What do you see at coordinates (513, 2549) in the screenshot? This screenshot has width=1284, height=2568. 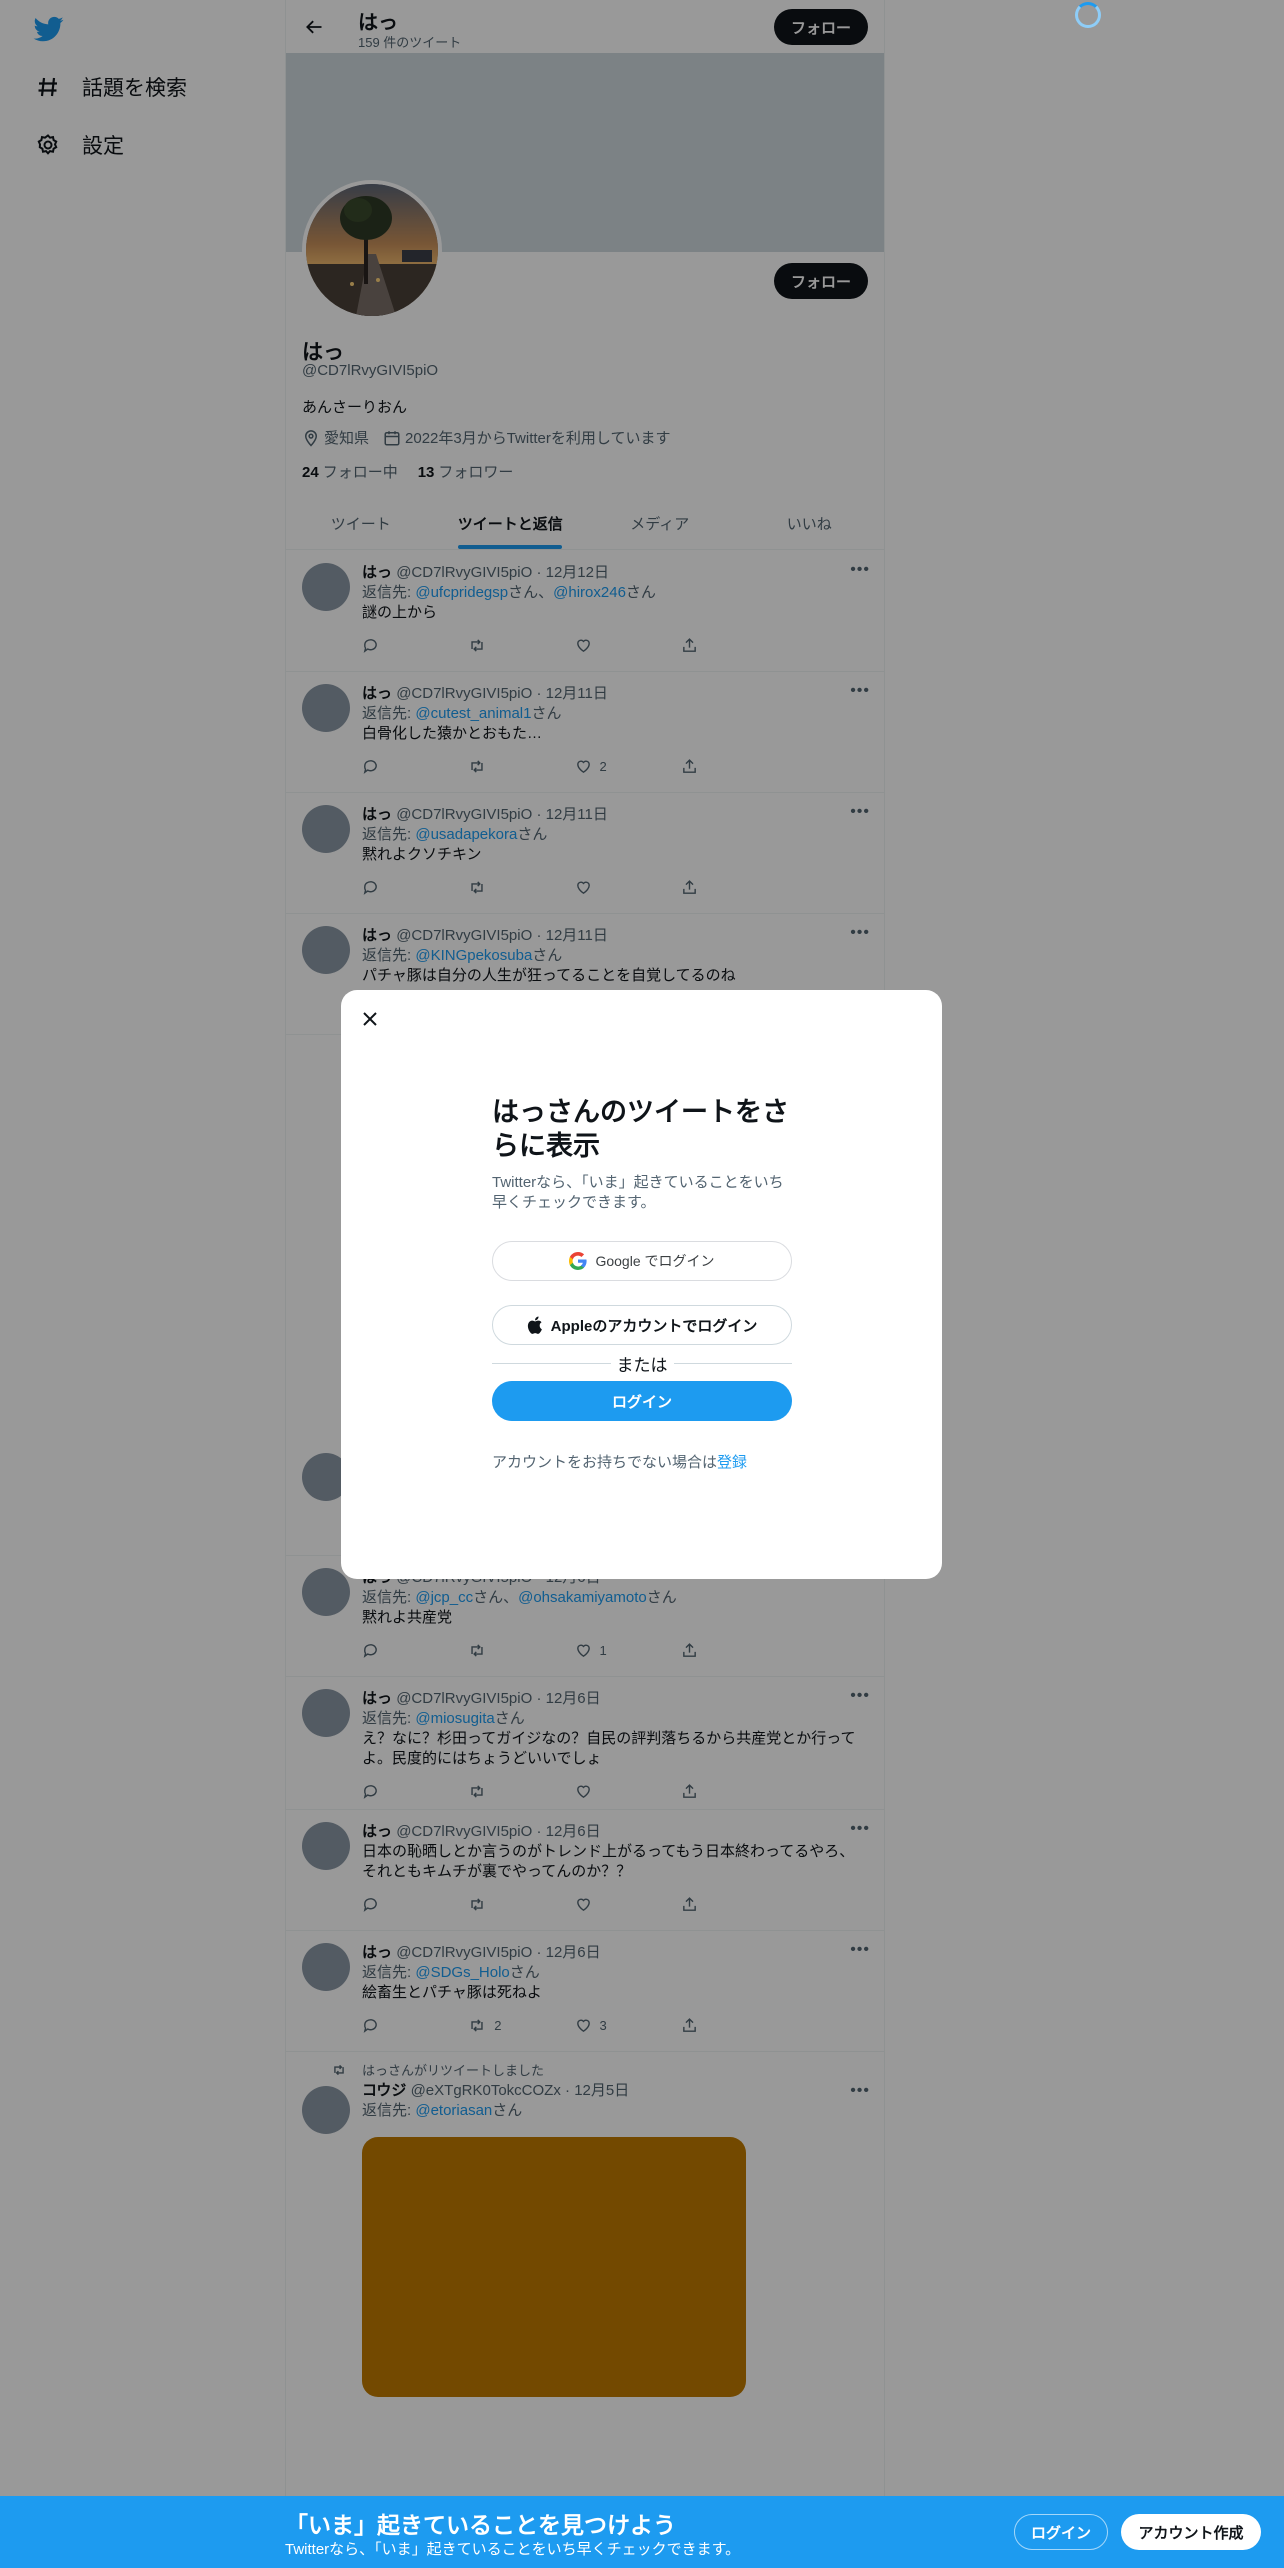 I see `bottom-bar-subtitle: Twitterなら、「いま」起きていることをいち早くチェックできます。` at bounding box center [513, 2549].